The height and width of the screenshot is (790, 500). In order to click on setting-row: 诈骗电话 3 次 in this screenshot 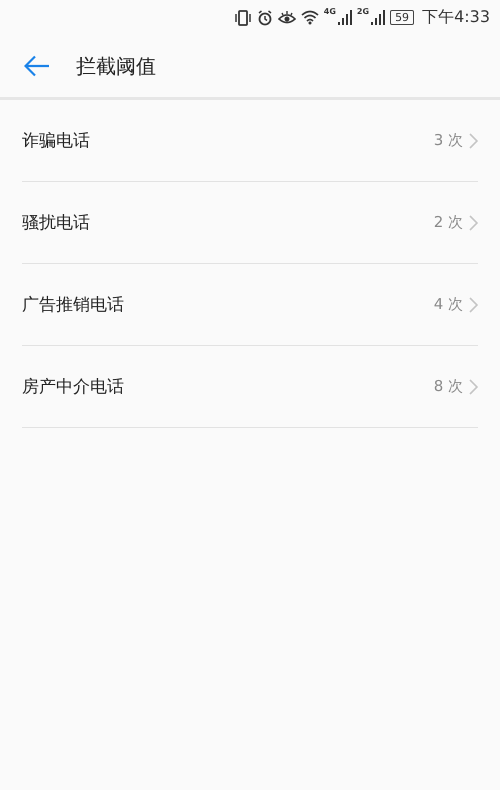, I will do `click(250, 141)`.